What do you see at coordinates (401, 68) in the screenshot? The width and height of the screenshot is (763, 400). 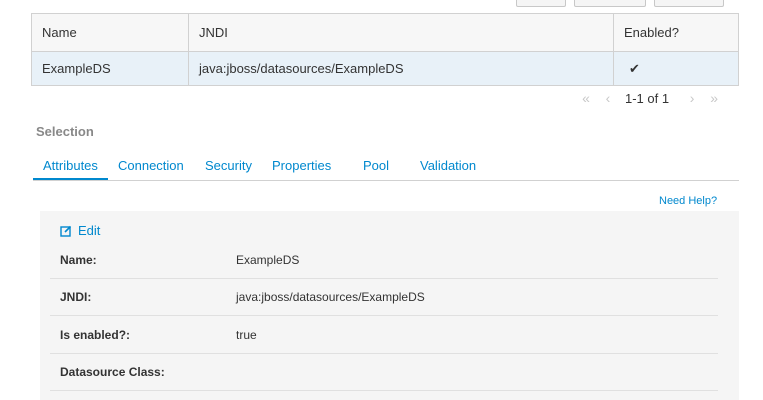 I see `cell-jndi: java:jboss/datasources/ExampleDS` at bounding box center [401, 68].